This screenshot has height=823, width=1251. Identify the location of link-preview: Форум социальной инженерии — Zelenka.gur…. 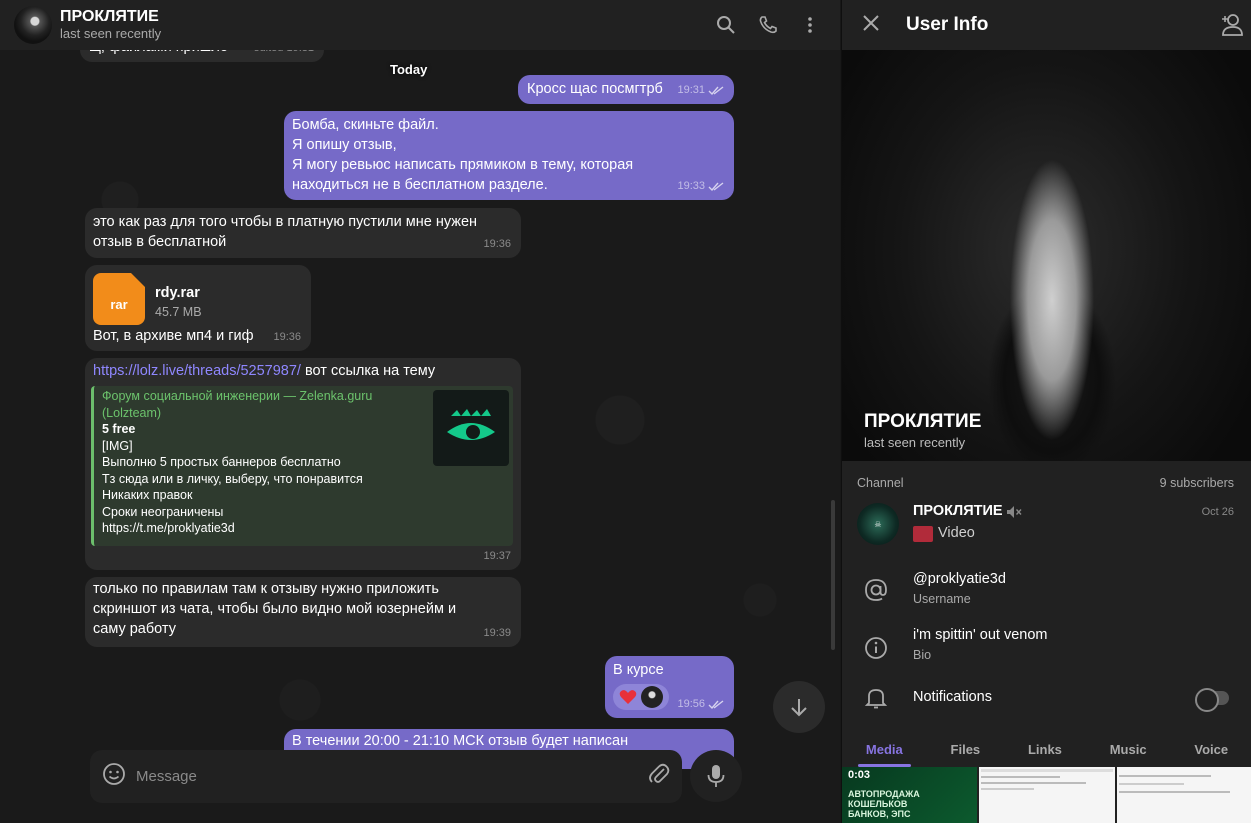
(302, 466).